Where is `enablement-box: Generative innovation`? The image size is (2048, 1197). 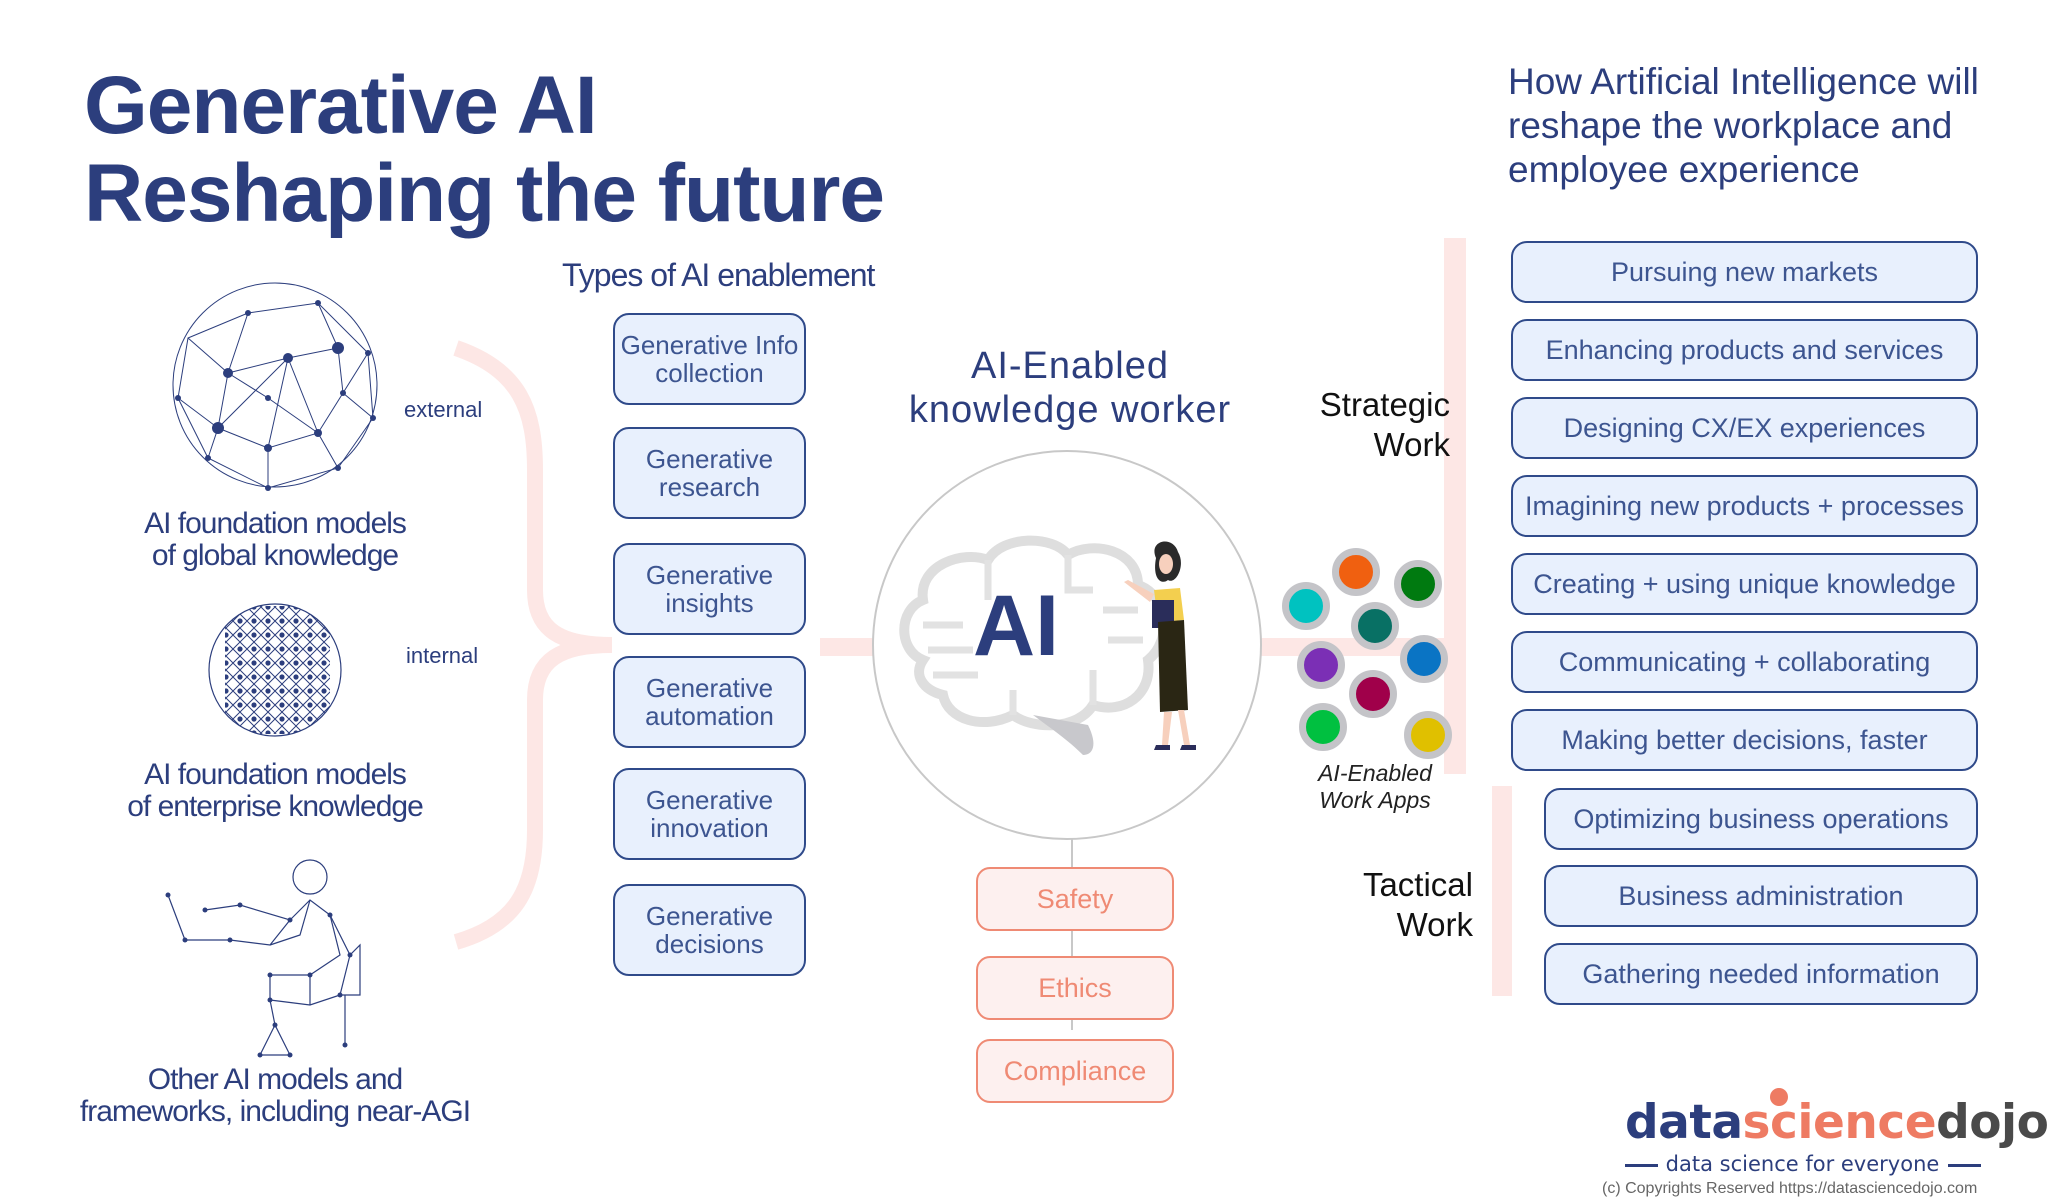 enablement-box: Generative innovation is located at coordinates (709, 814).